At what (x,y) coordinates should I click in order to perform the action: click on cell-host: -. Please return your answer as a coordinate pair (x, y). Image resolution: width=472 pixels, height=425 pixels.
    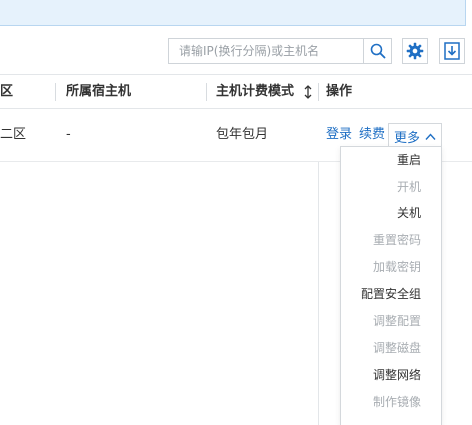
    Looking at the image, I should click on (68, 134).